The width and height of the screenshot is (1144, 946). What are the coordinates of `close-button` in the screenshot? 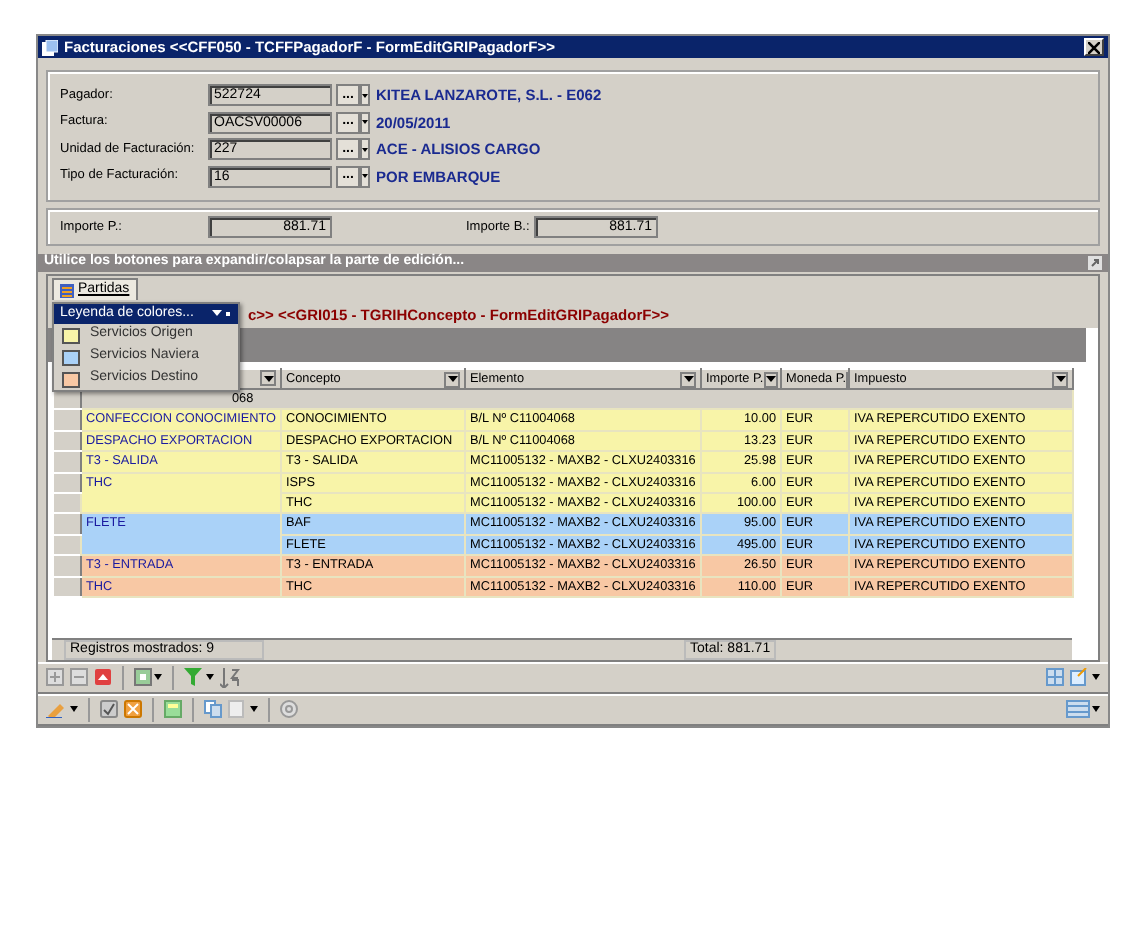 It's located at (1094, 47).